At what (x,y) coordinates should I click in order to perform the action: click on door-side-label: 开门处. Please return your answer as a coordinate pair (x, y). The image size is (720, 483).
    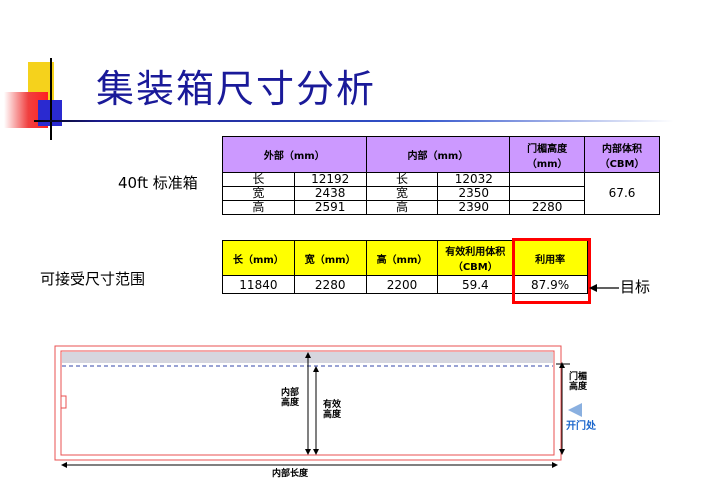
    Looking at the image, I should click on (581, 426).